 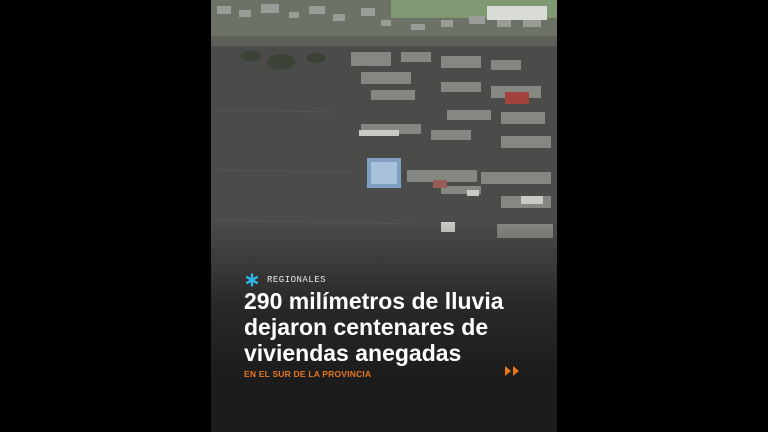 I want to click on asterisk-icon, so click(x=252, y=280).